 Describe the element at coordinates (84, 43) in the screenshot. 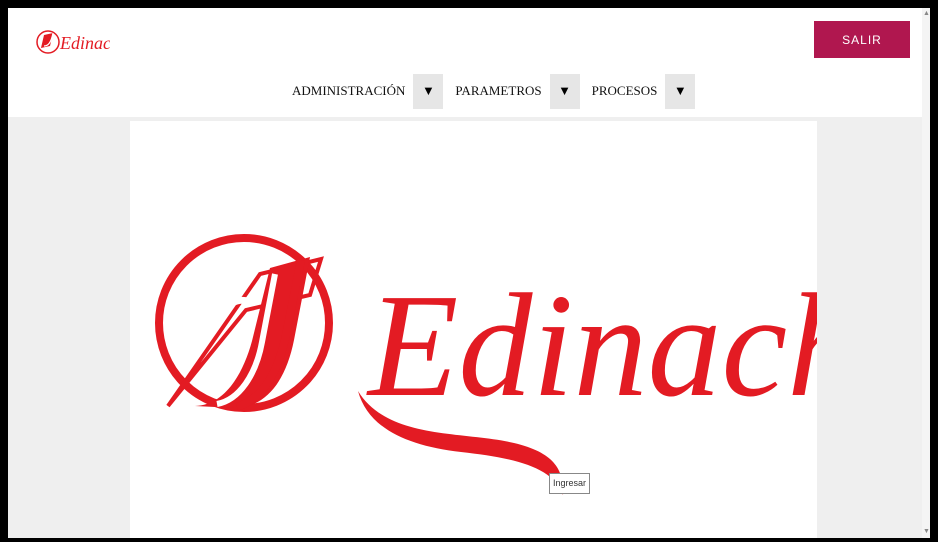

I see `small-logo-text: Edinacho` at that location.